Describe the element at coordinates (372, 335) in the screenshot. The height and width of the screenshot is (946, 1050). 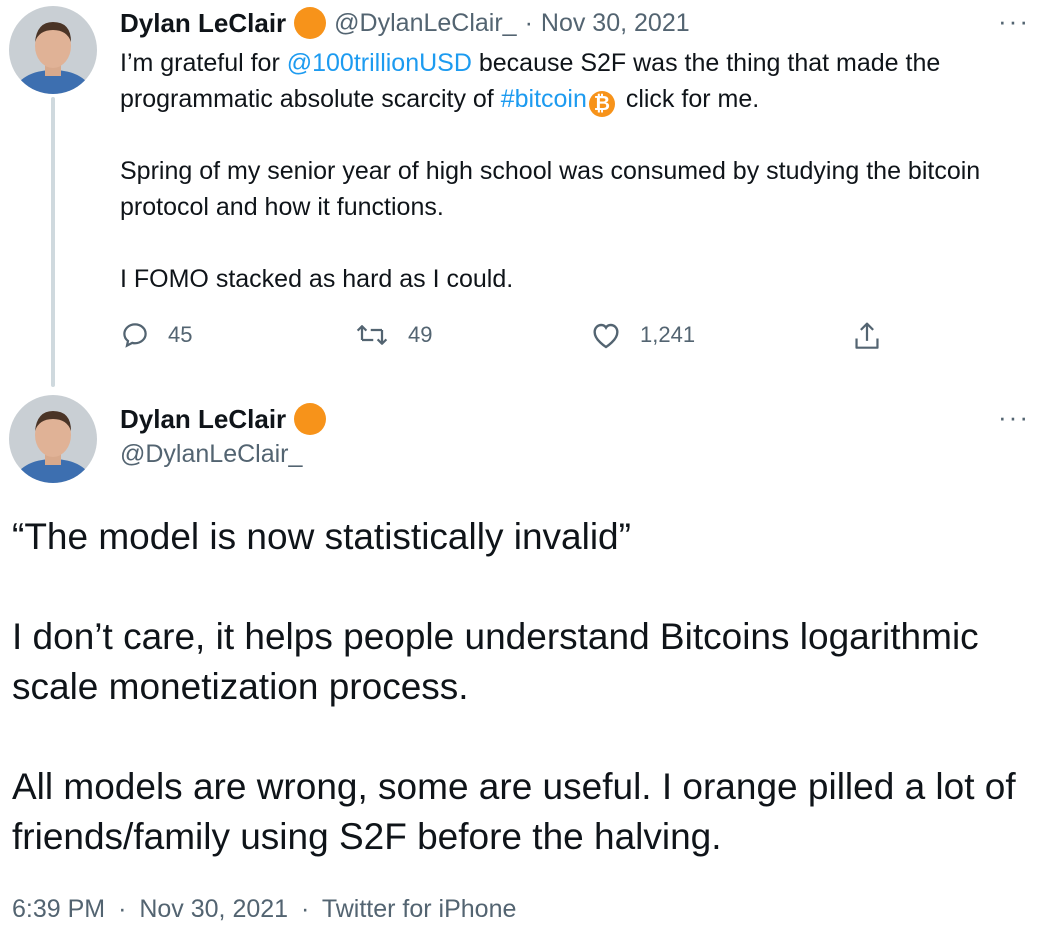
I see `retweet-icon` at that location.